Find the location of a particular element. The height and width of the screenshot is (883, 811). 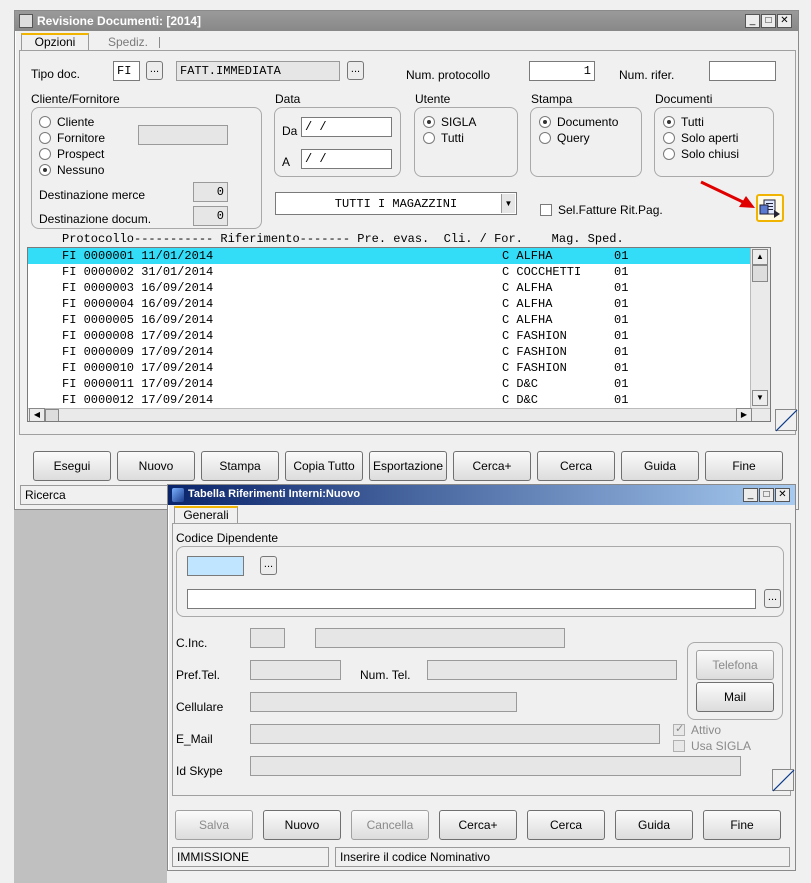

fine-button: Fine is located at coordinates (744, 466).